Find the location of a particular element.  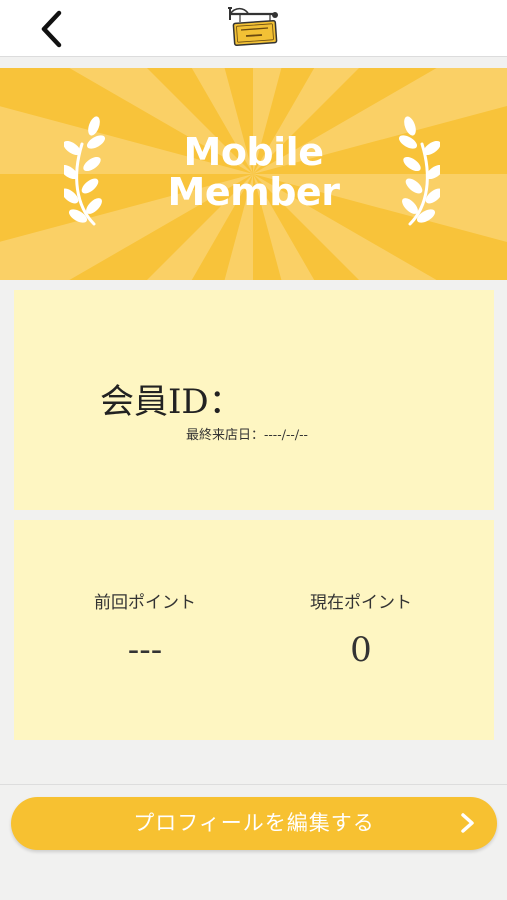

edit-profile-button: プロフィールを編集する is located at coordinates (254, 823).